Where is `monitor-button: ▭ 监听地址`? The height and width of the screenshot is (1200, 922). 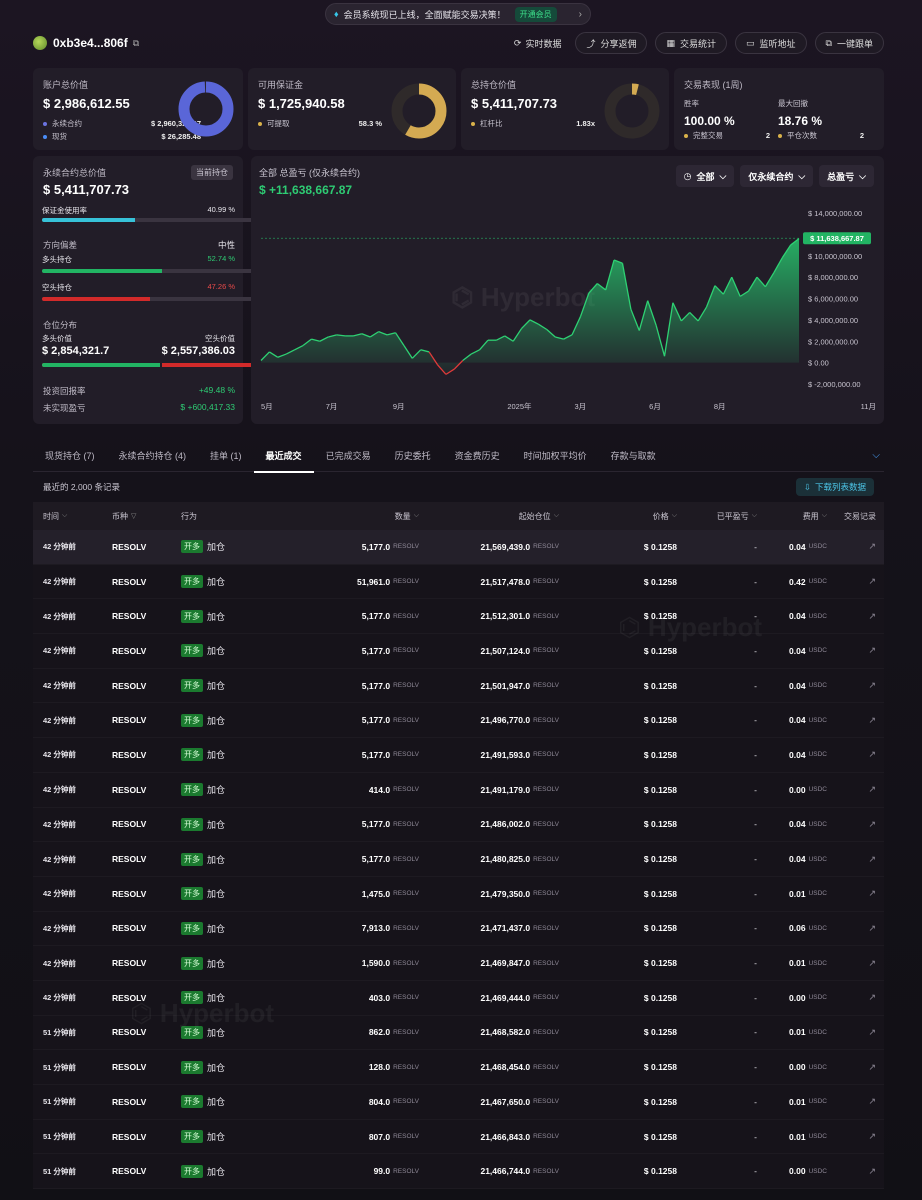
monitor-button: ▭ 监听地址 is located at coordinates (771, 43).